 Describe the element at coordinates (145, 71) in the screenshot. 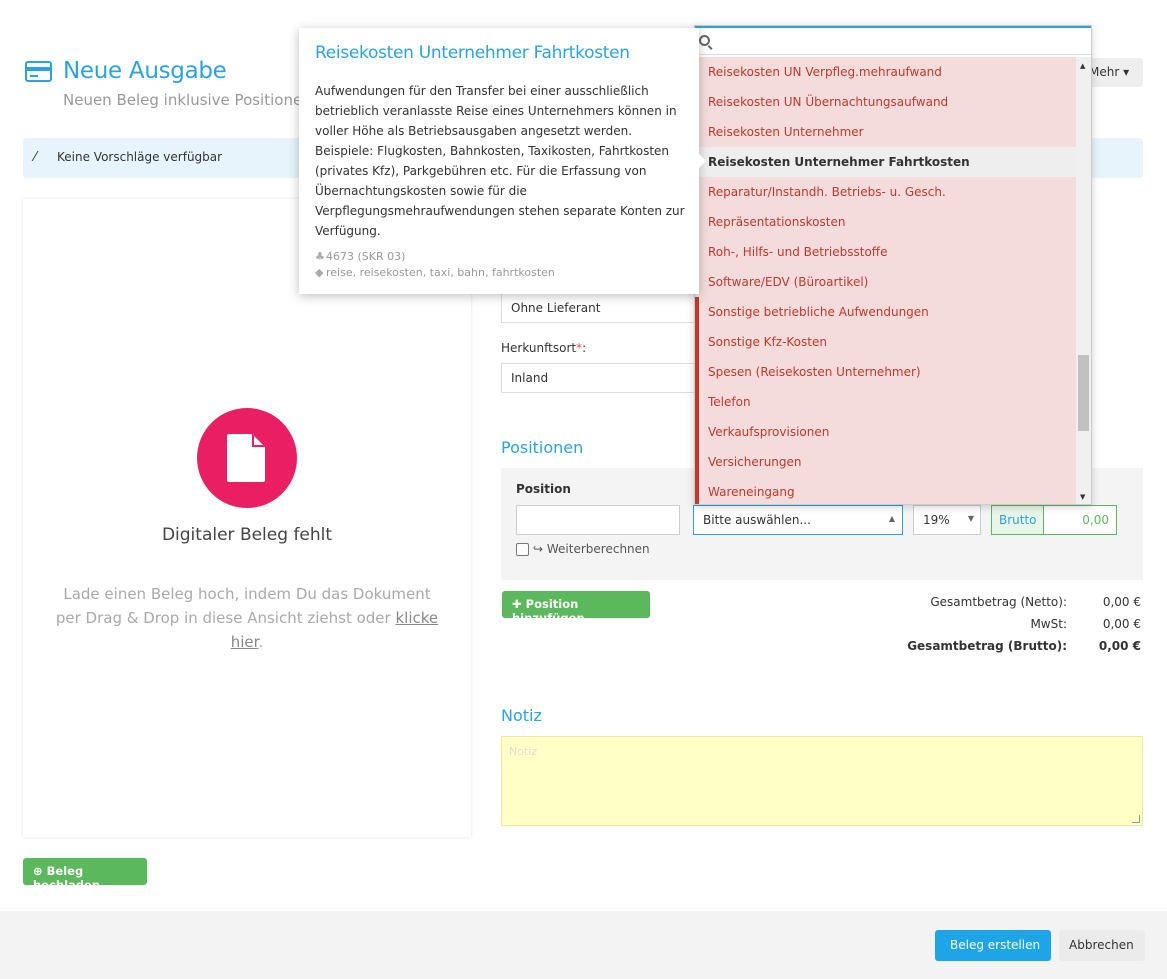

I see `page-title: Neue Ausgabe` at that location.